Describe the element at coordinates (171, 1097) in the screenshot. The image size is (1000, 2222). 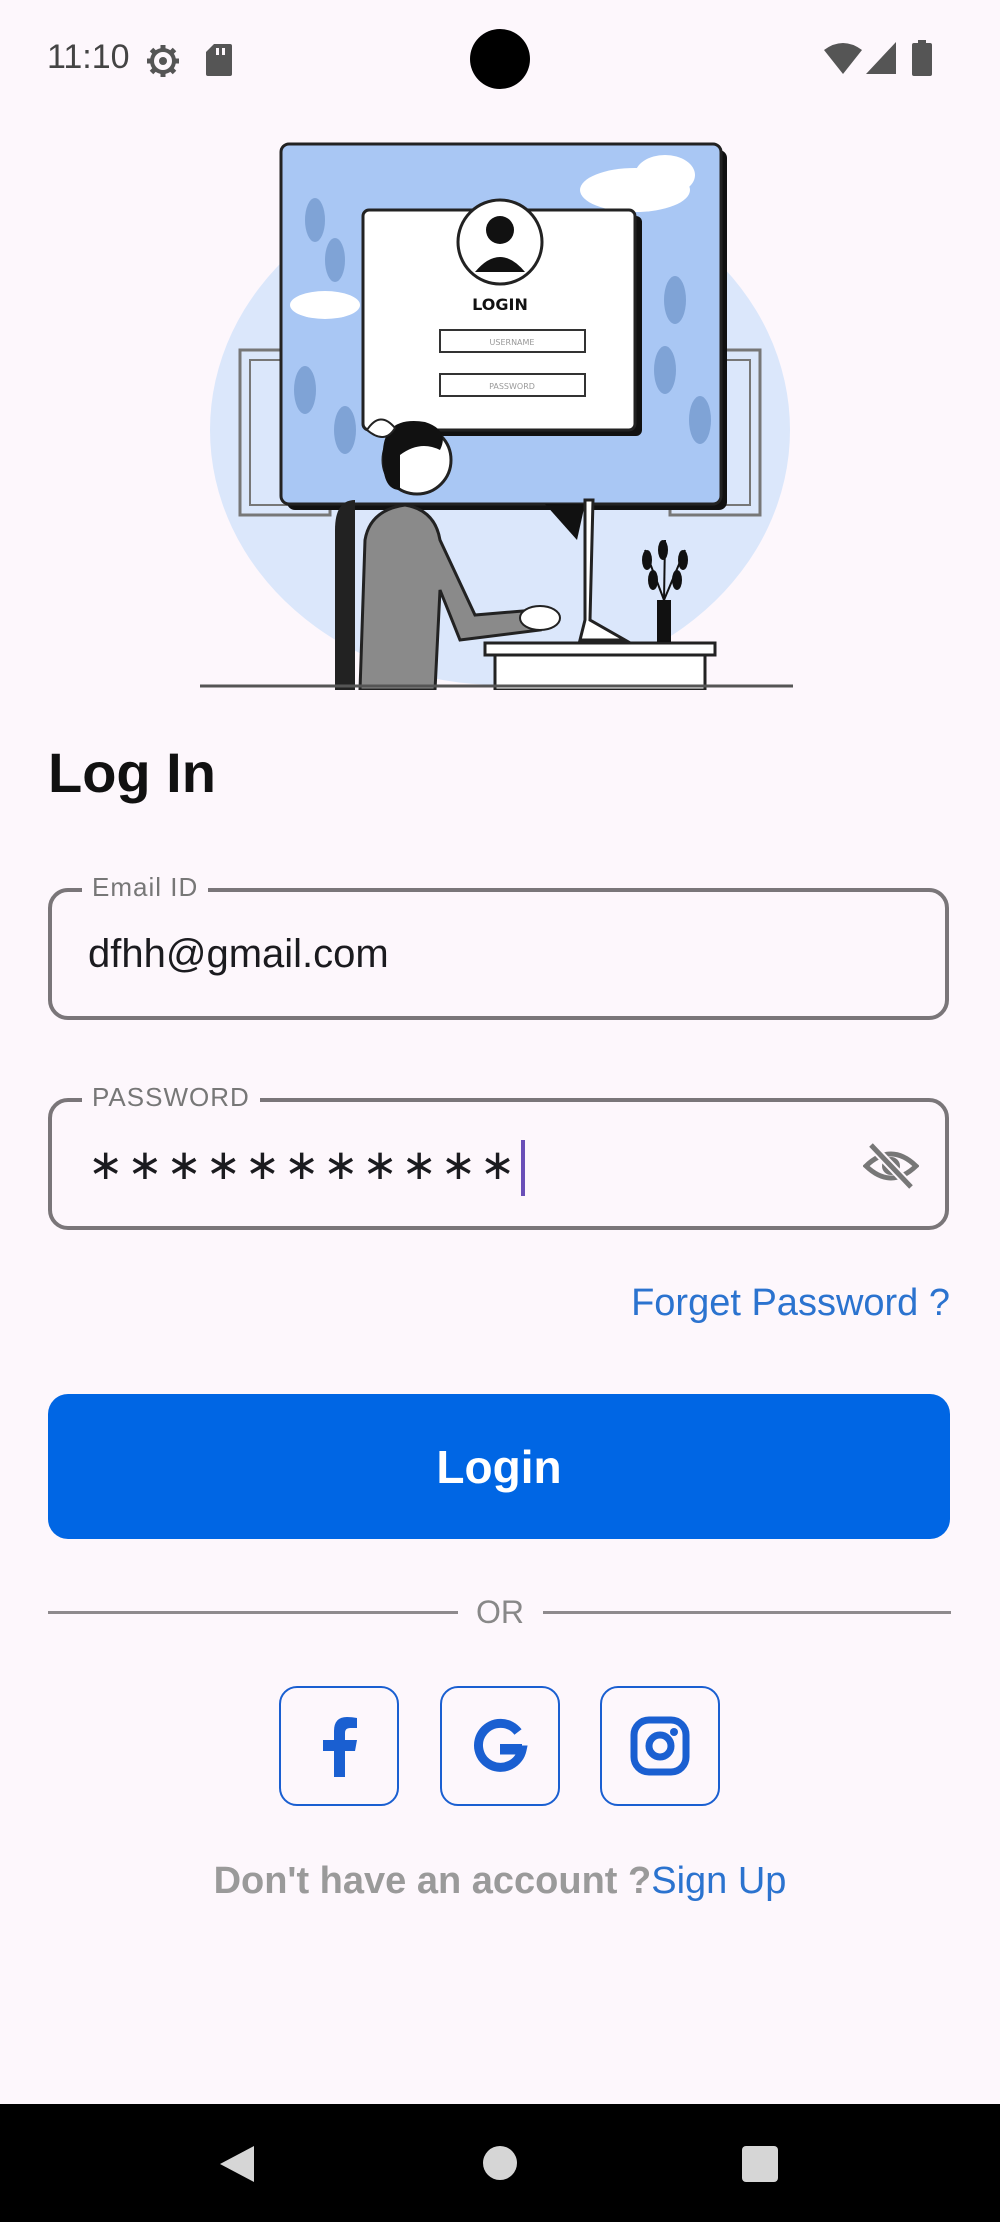
I see `password-field-label: PASSWORD` at that location.